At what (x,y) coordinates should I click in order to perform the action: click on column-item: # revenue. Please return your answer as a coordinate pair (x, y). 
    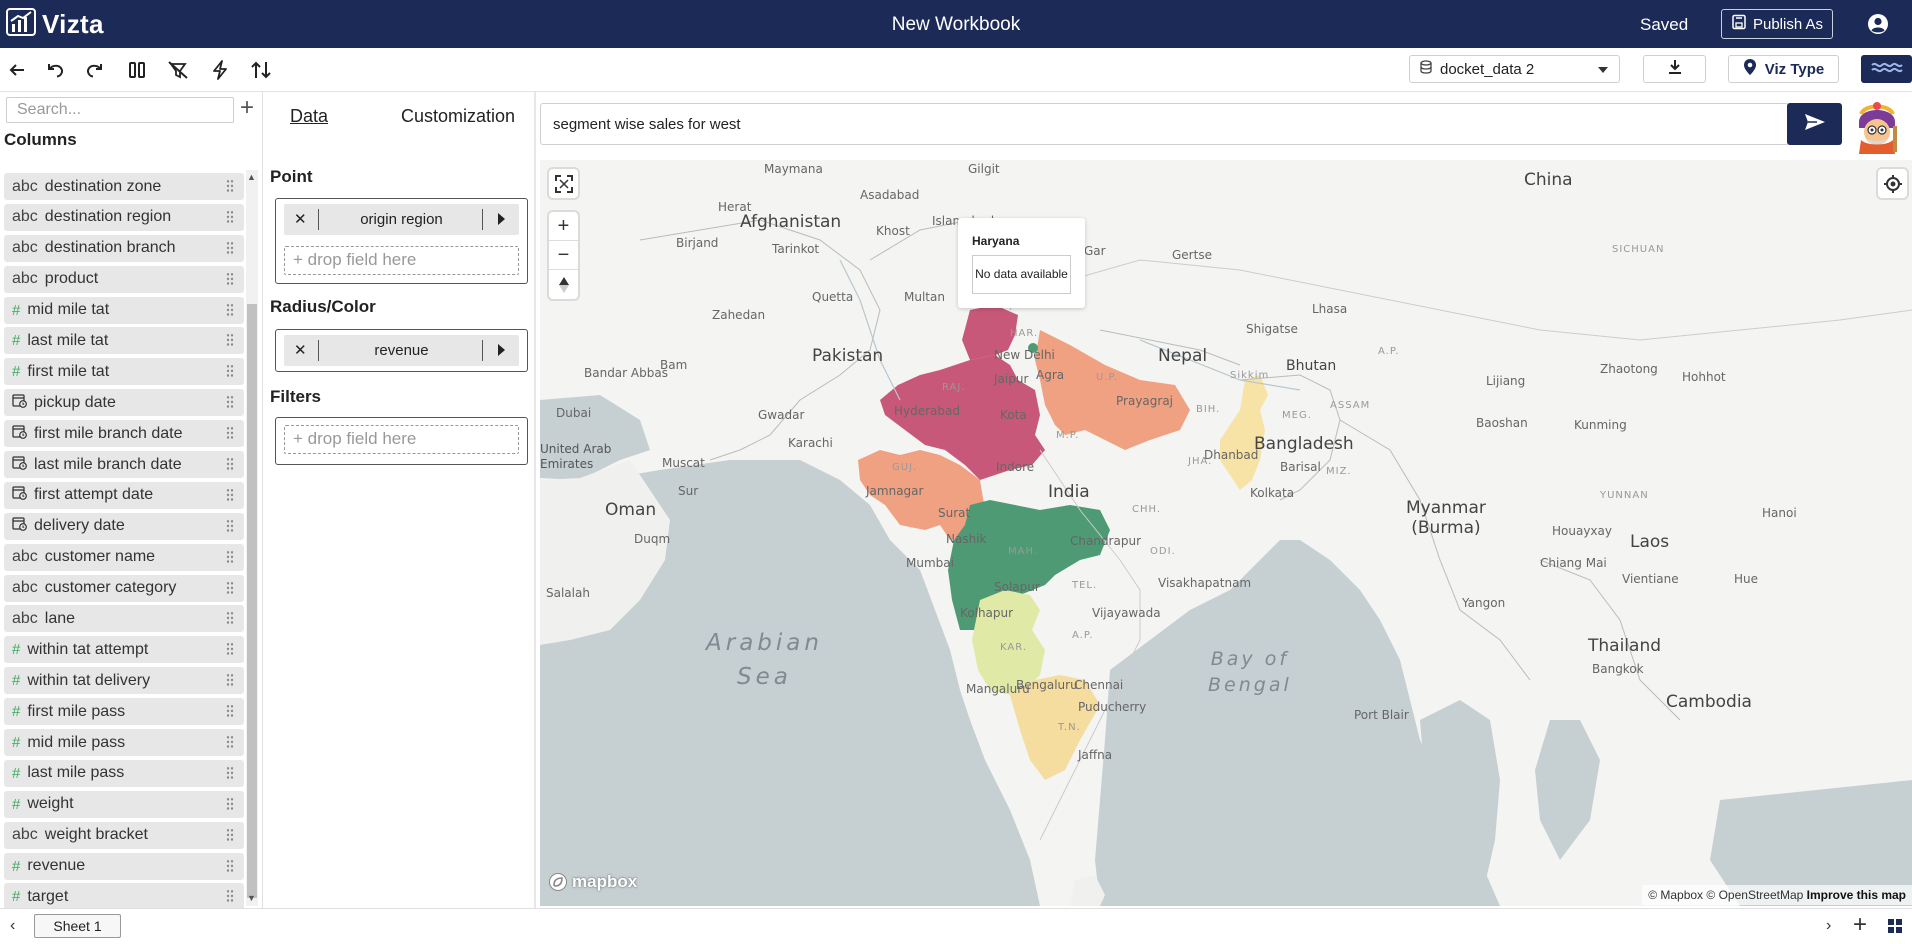
    Looking at the image, I should click on (124, 866).